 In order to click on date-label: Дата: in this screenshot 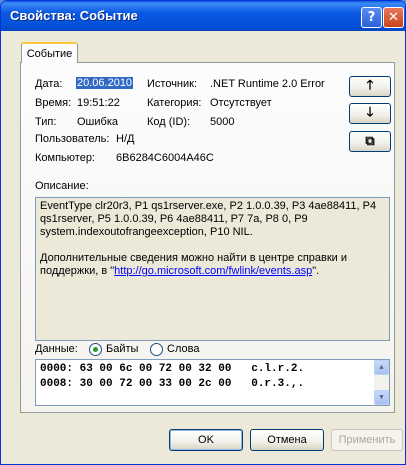, I will do `click(49, 84)`.